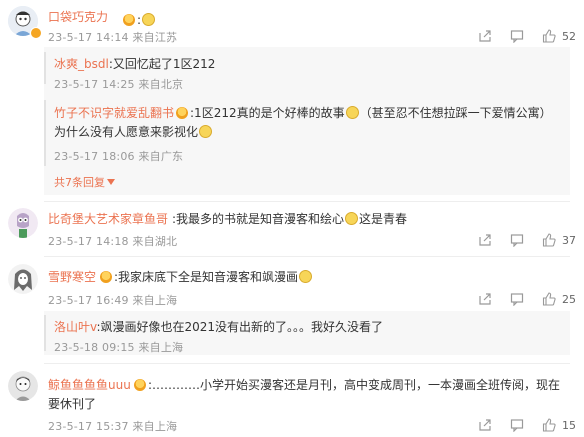 This screenshot has height=437, width=584. Describe the element at coordinates (72, 404) in the screenshot. I see `comment-text-line2: 要休刊了` at that location.